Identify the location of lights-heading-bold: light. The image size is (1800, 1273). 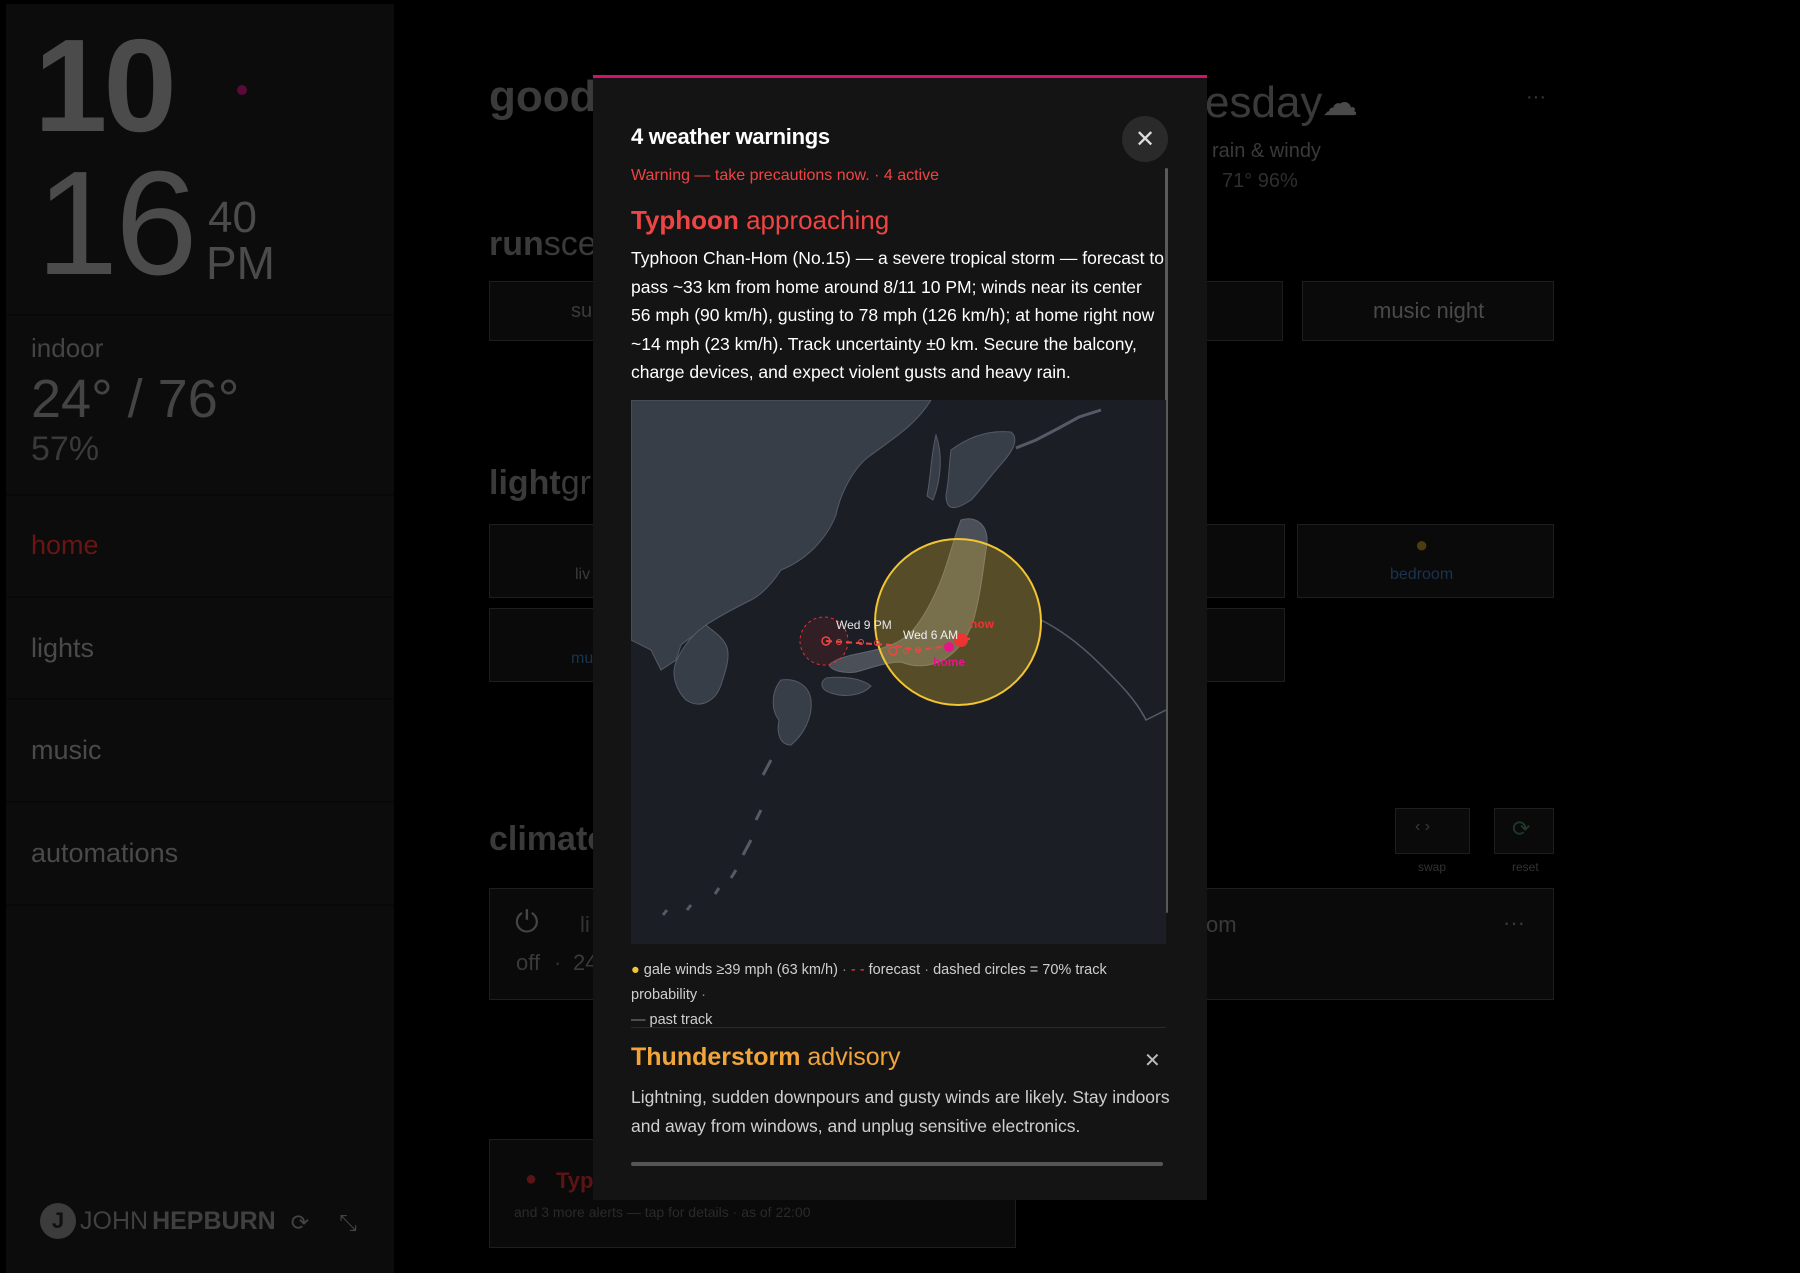
(525, 483).